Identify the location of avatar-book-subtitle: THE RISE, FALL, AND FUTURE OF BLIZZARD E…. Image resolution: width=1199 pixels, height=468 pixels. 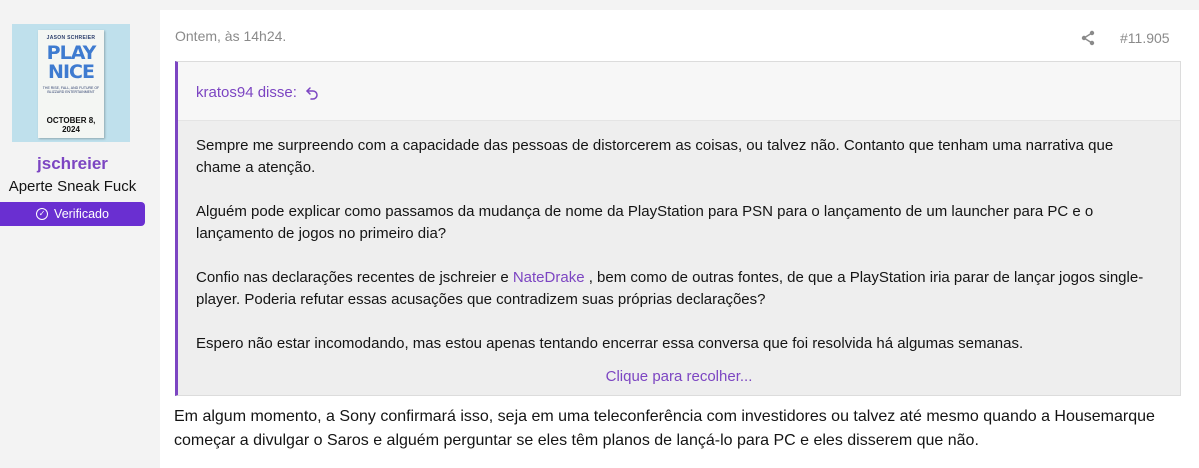
(71, 90).